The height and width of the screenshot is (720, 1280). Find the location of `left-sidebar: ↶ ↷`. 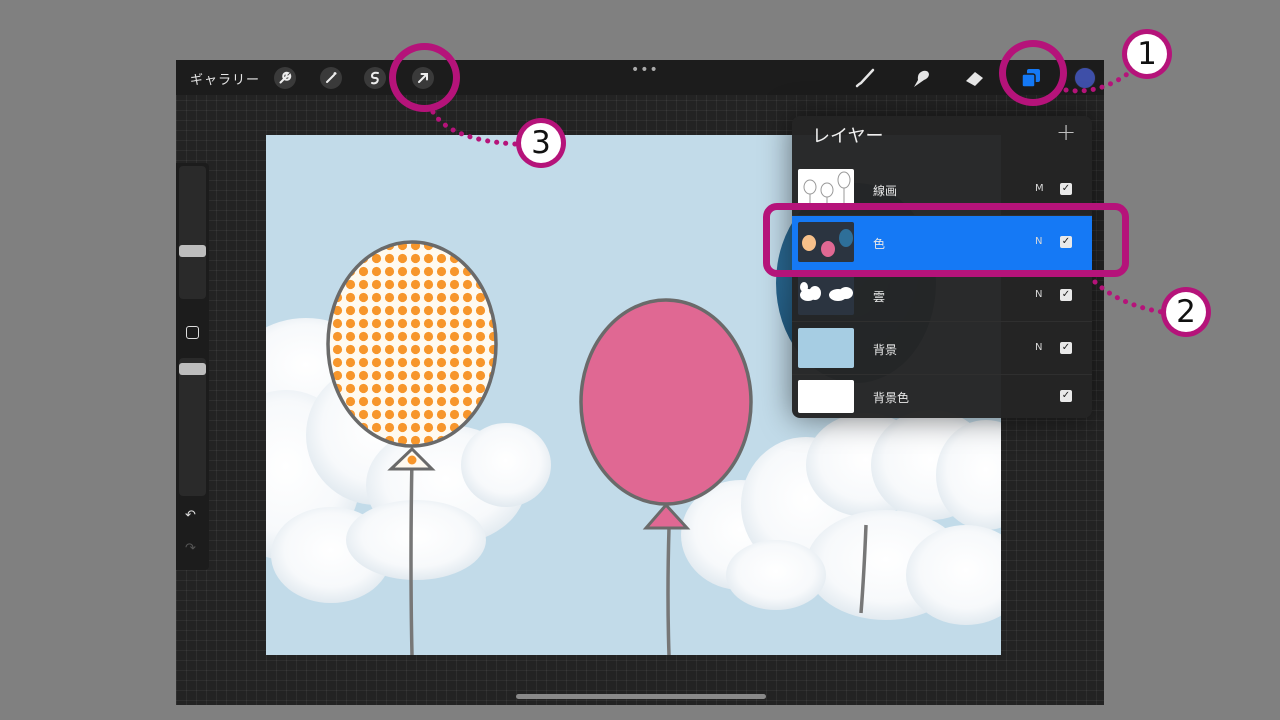

left-sidebar: ↶ ↷ is located at coordinates (192, 366).